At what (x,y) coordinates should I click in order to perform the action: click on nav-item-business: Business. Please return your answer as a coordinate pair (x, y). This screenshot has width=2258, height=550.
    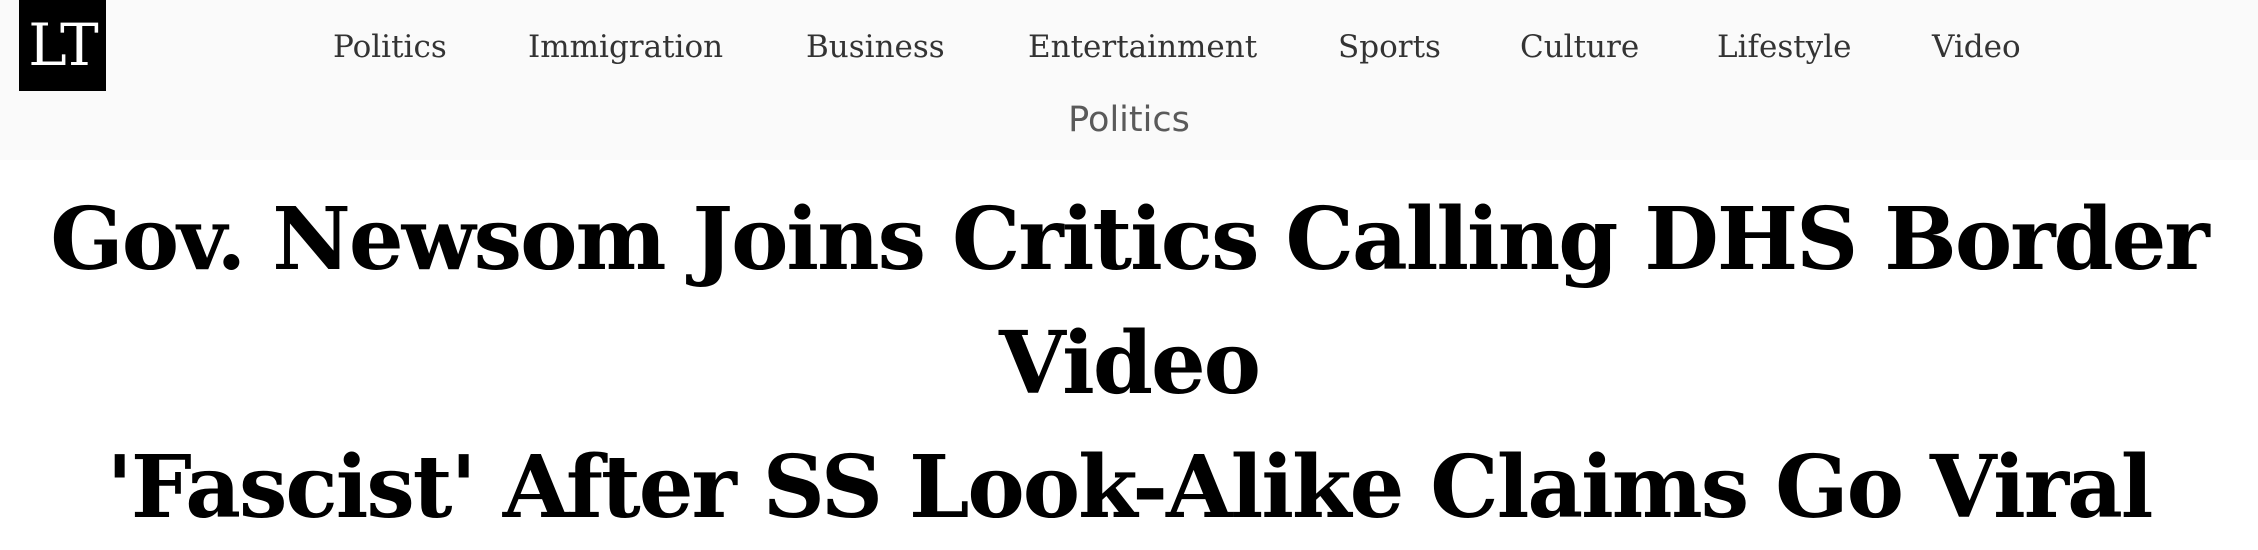
    Looking at the image, I should click on (875, 47).